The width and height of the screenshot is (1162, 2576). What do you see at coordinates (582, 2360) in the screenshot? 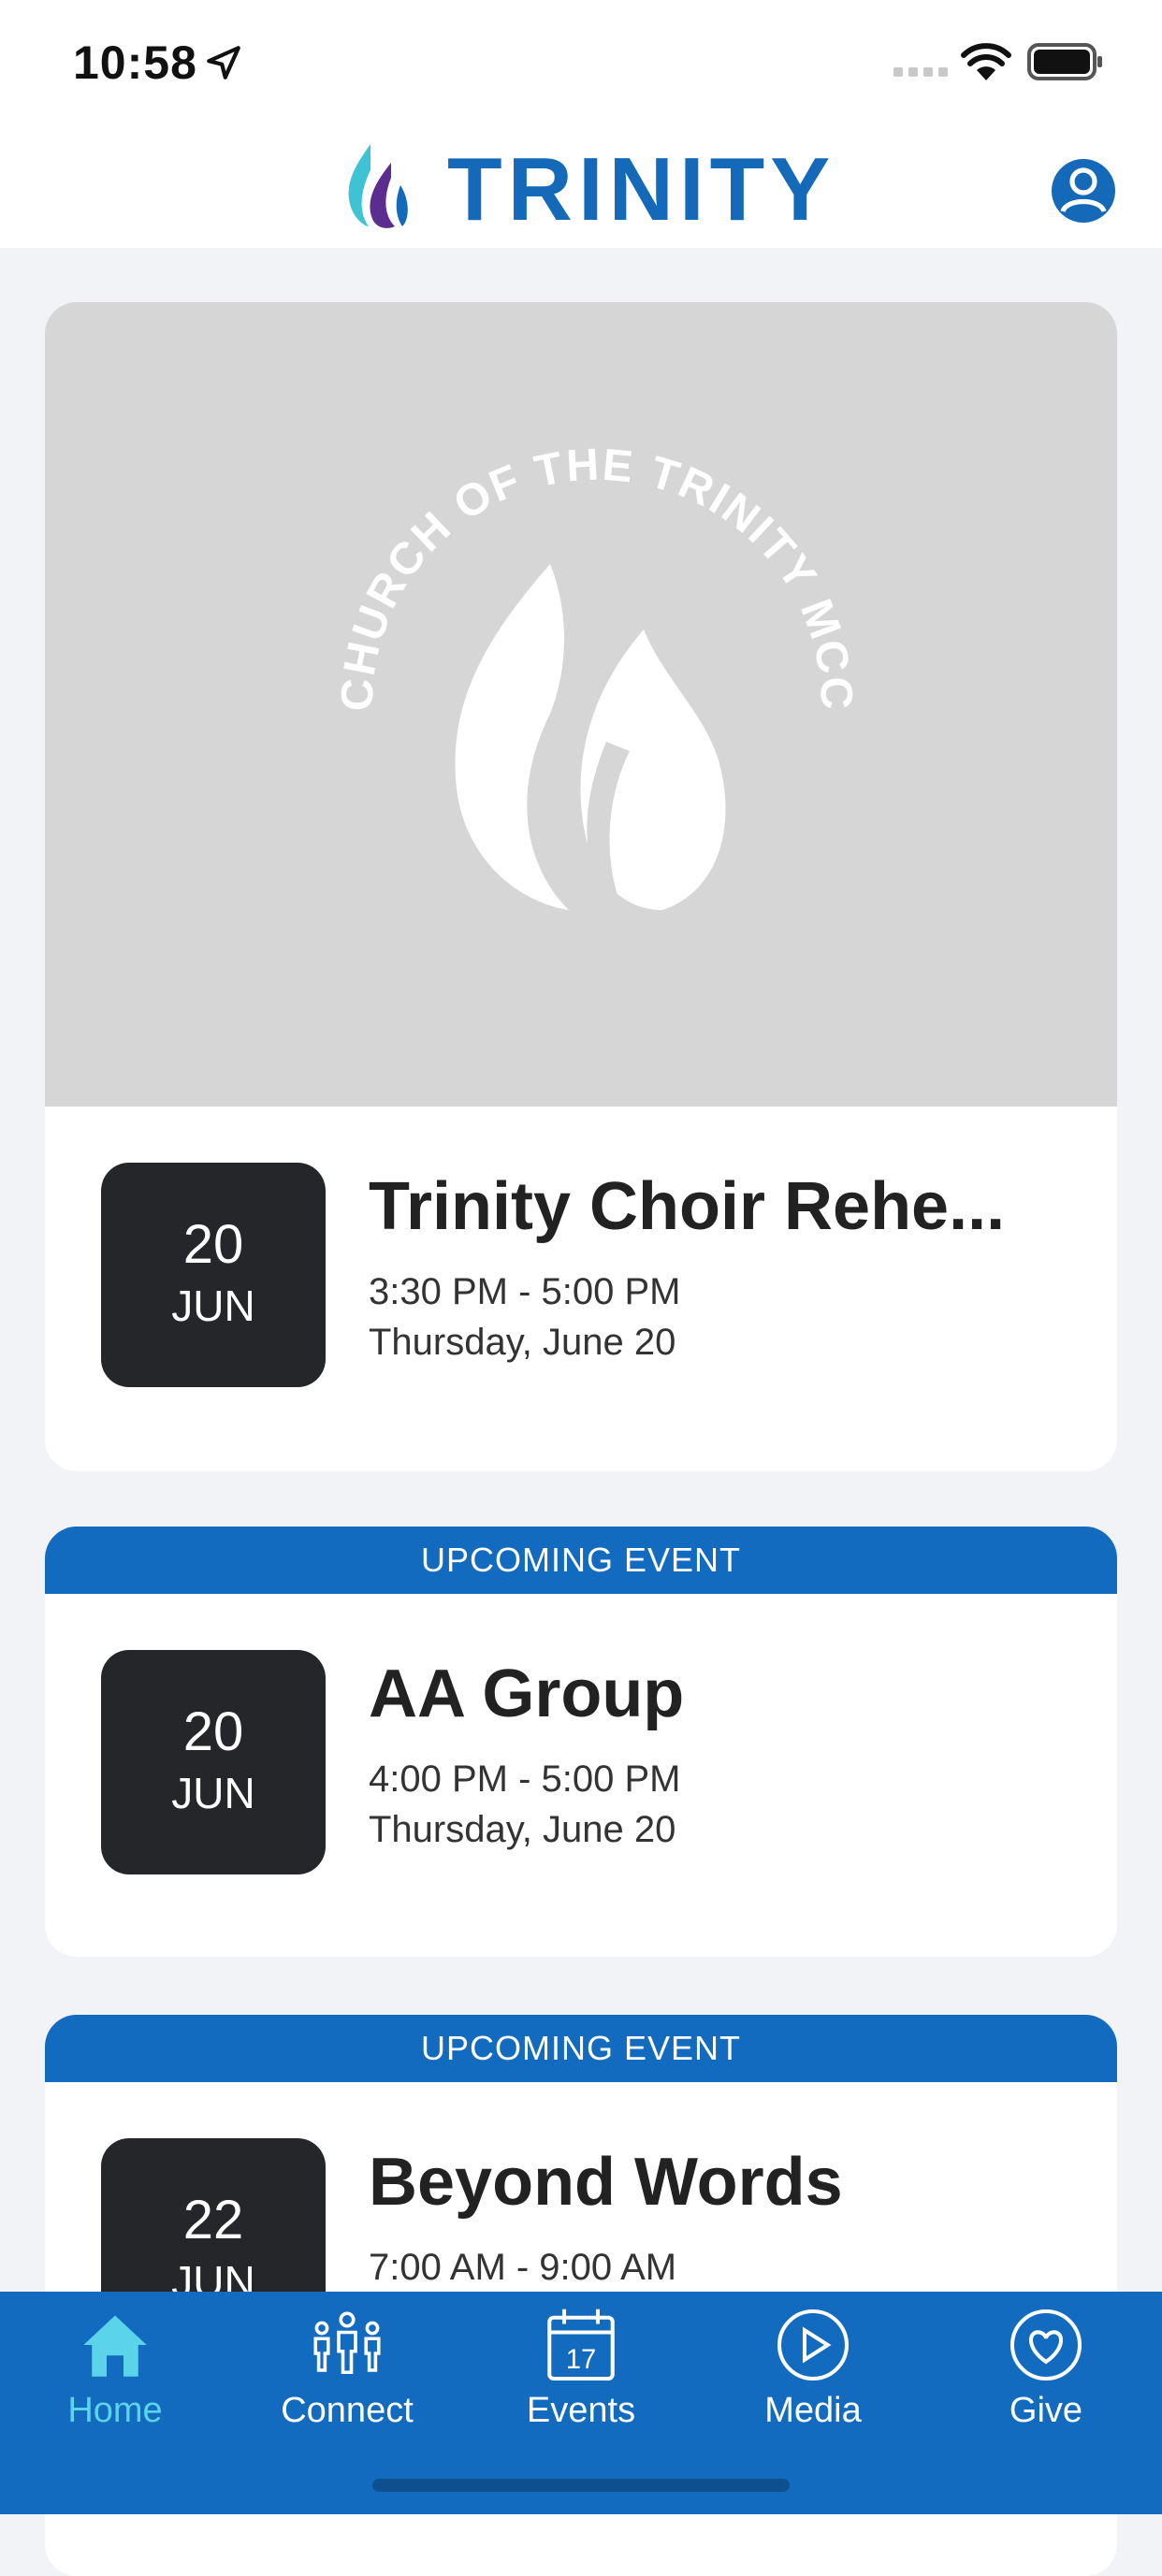
I see `calendar-number: 17` at bounding box center [582, 2360].